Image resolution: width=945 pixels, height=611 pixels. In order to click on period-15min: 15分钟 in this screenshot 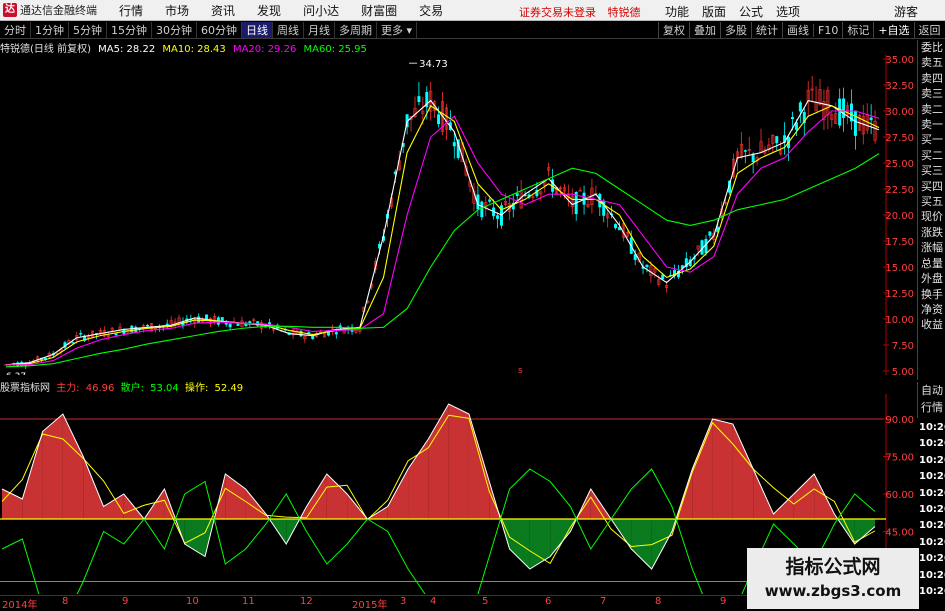, I will do `click(129, 29)`.